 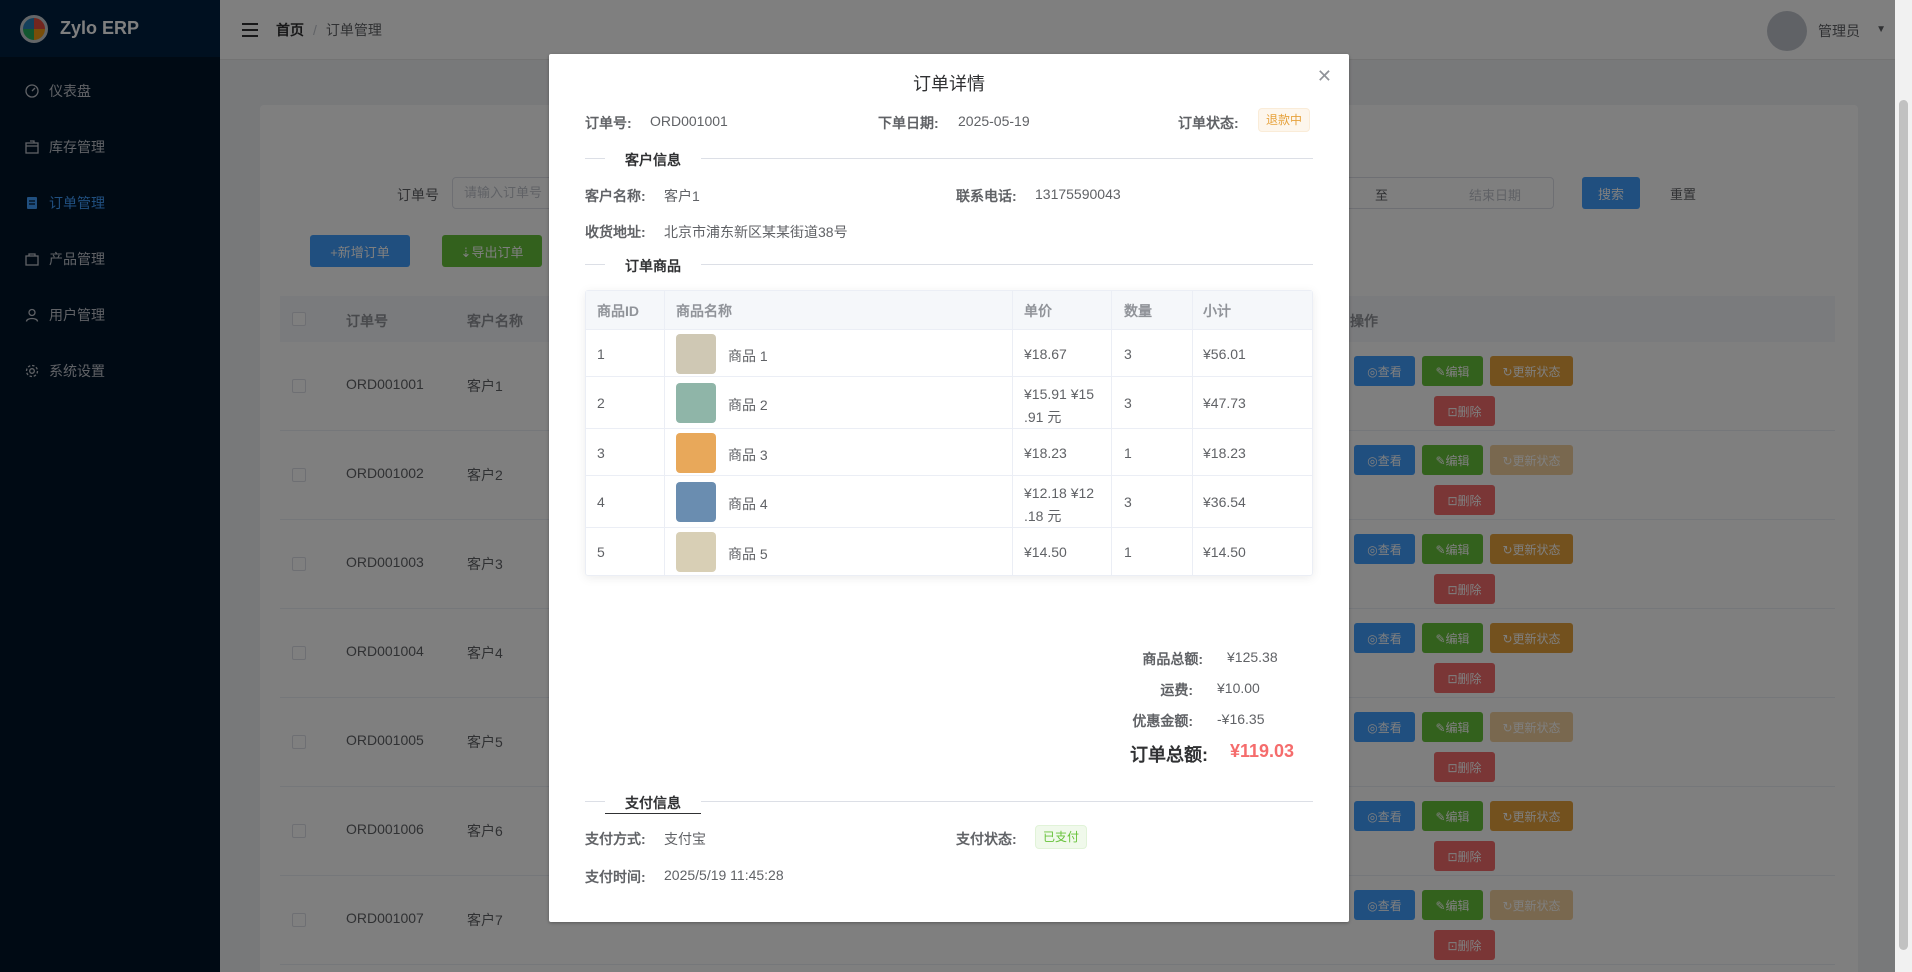 What do you see at coordinates (908, 123) in the screenshot?
I see `order-date-label: 下单日期:` at bounding box center [908, 123].